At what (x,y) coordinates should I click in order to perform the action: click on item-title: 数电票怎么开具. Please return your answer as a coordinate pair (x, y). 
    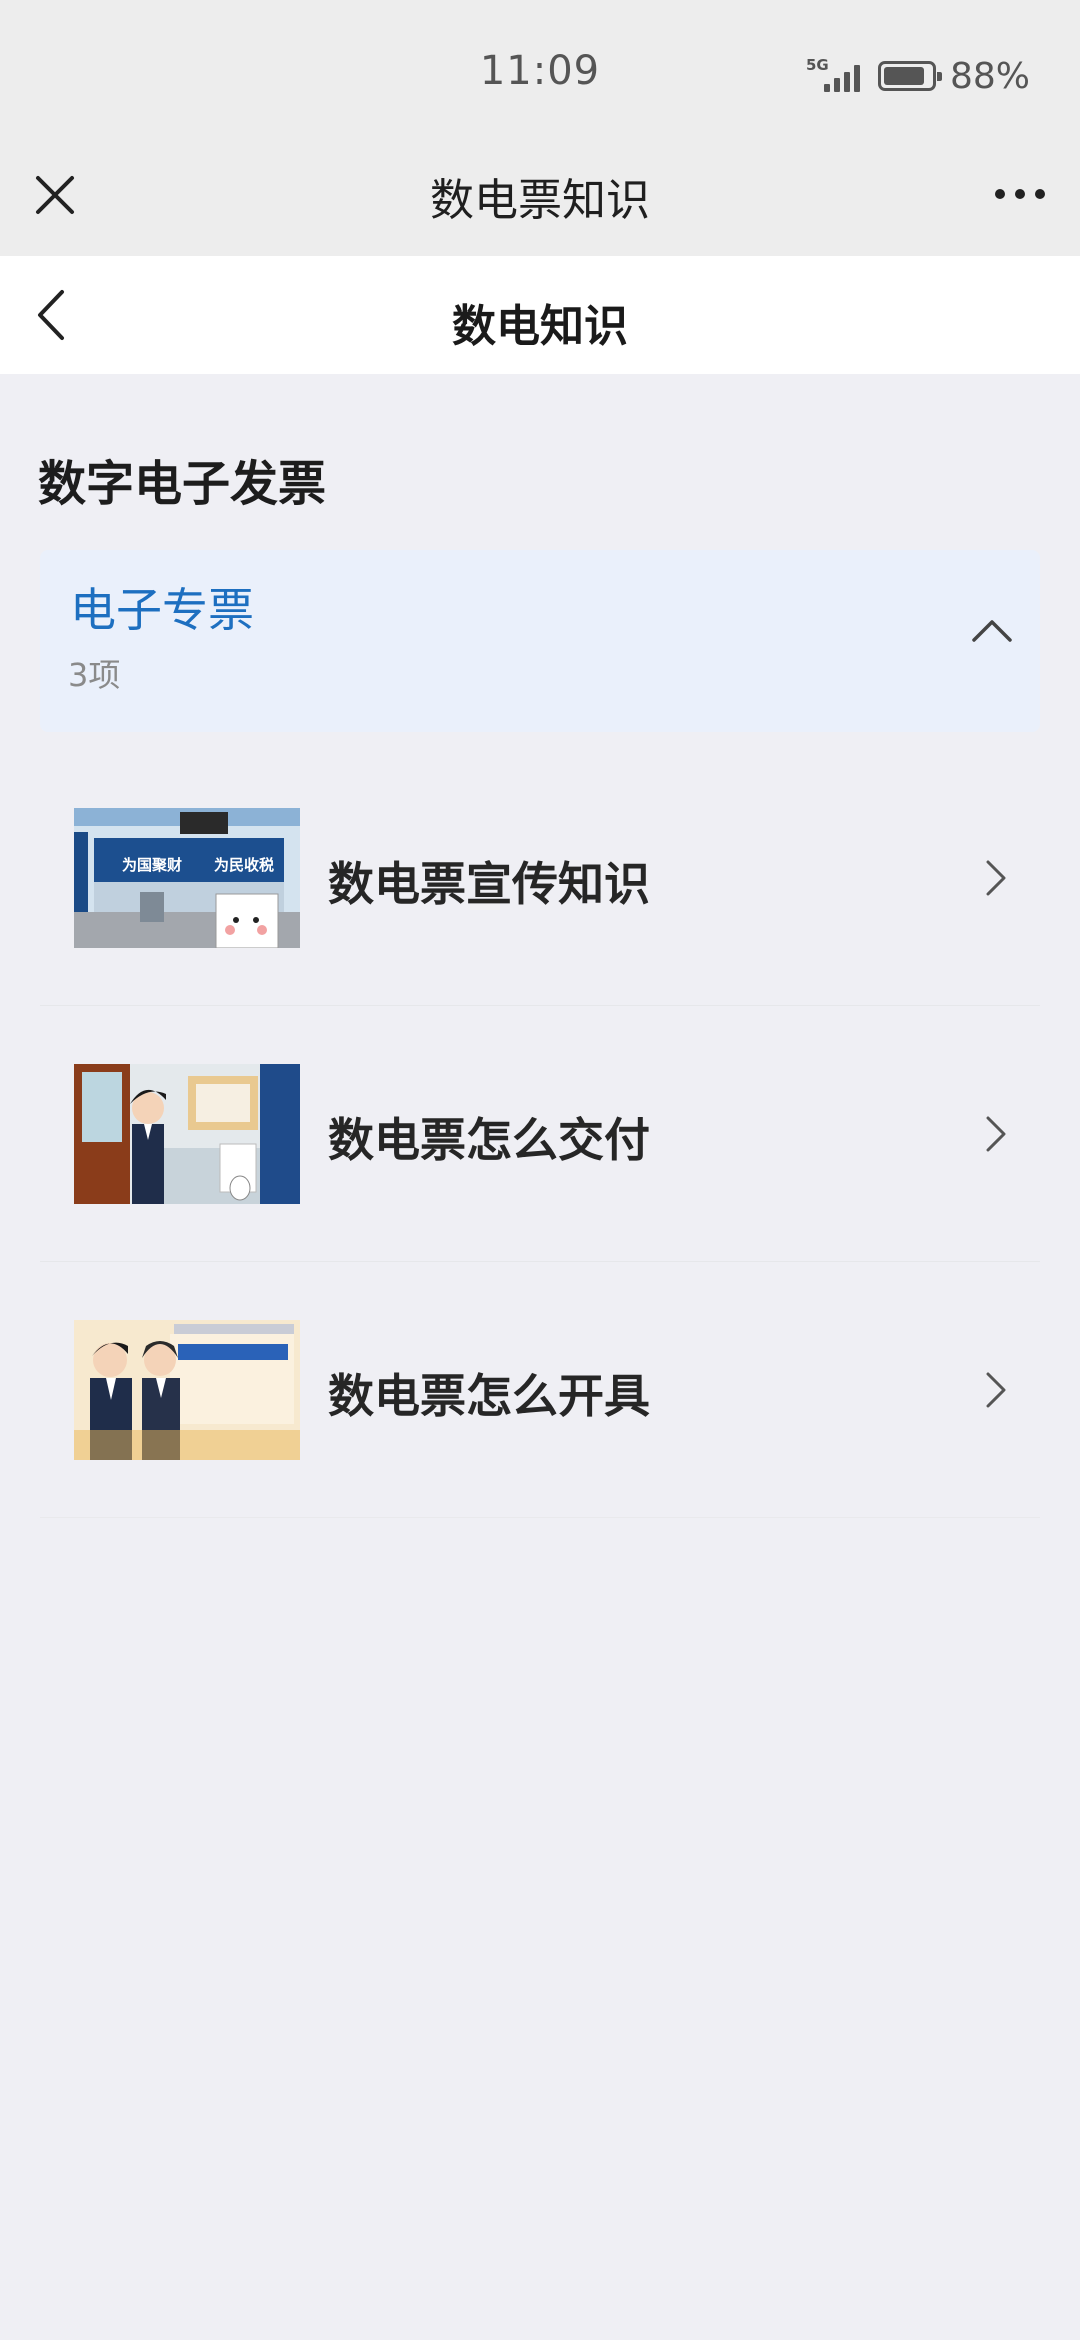
    Looking at the image, I should click on (489, 1396).